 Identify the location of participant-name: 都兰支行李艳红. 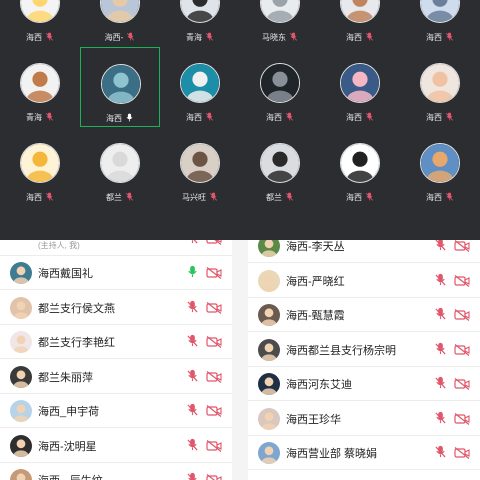
(76, 343).